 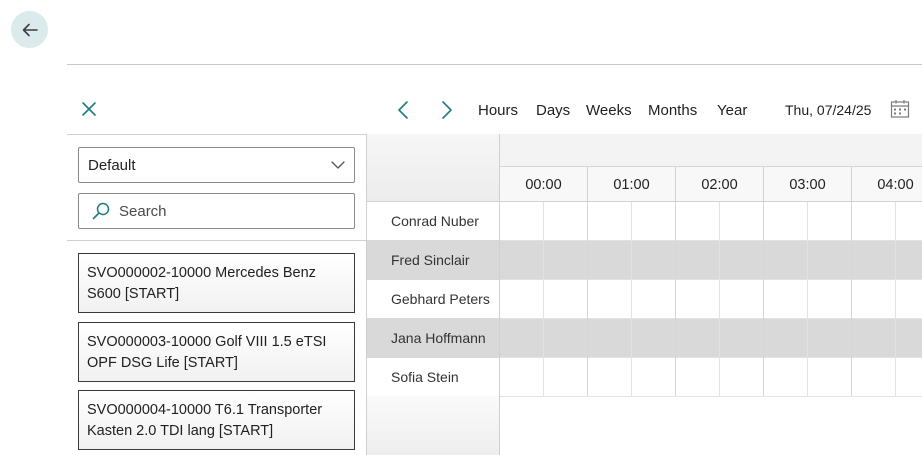 I want to click on resource-header, so click(x=433, y=168).